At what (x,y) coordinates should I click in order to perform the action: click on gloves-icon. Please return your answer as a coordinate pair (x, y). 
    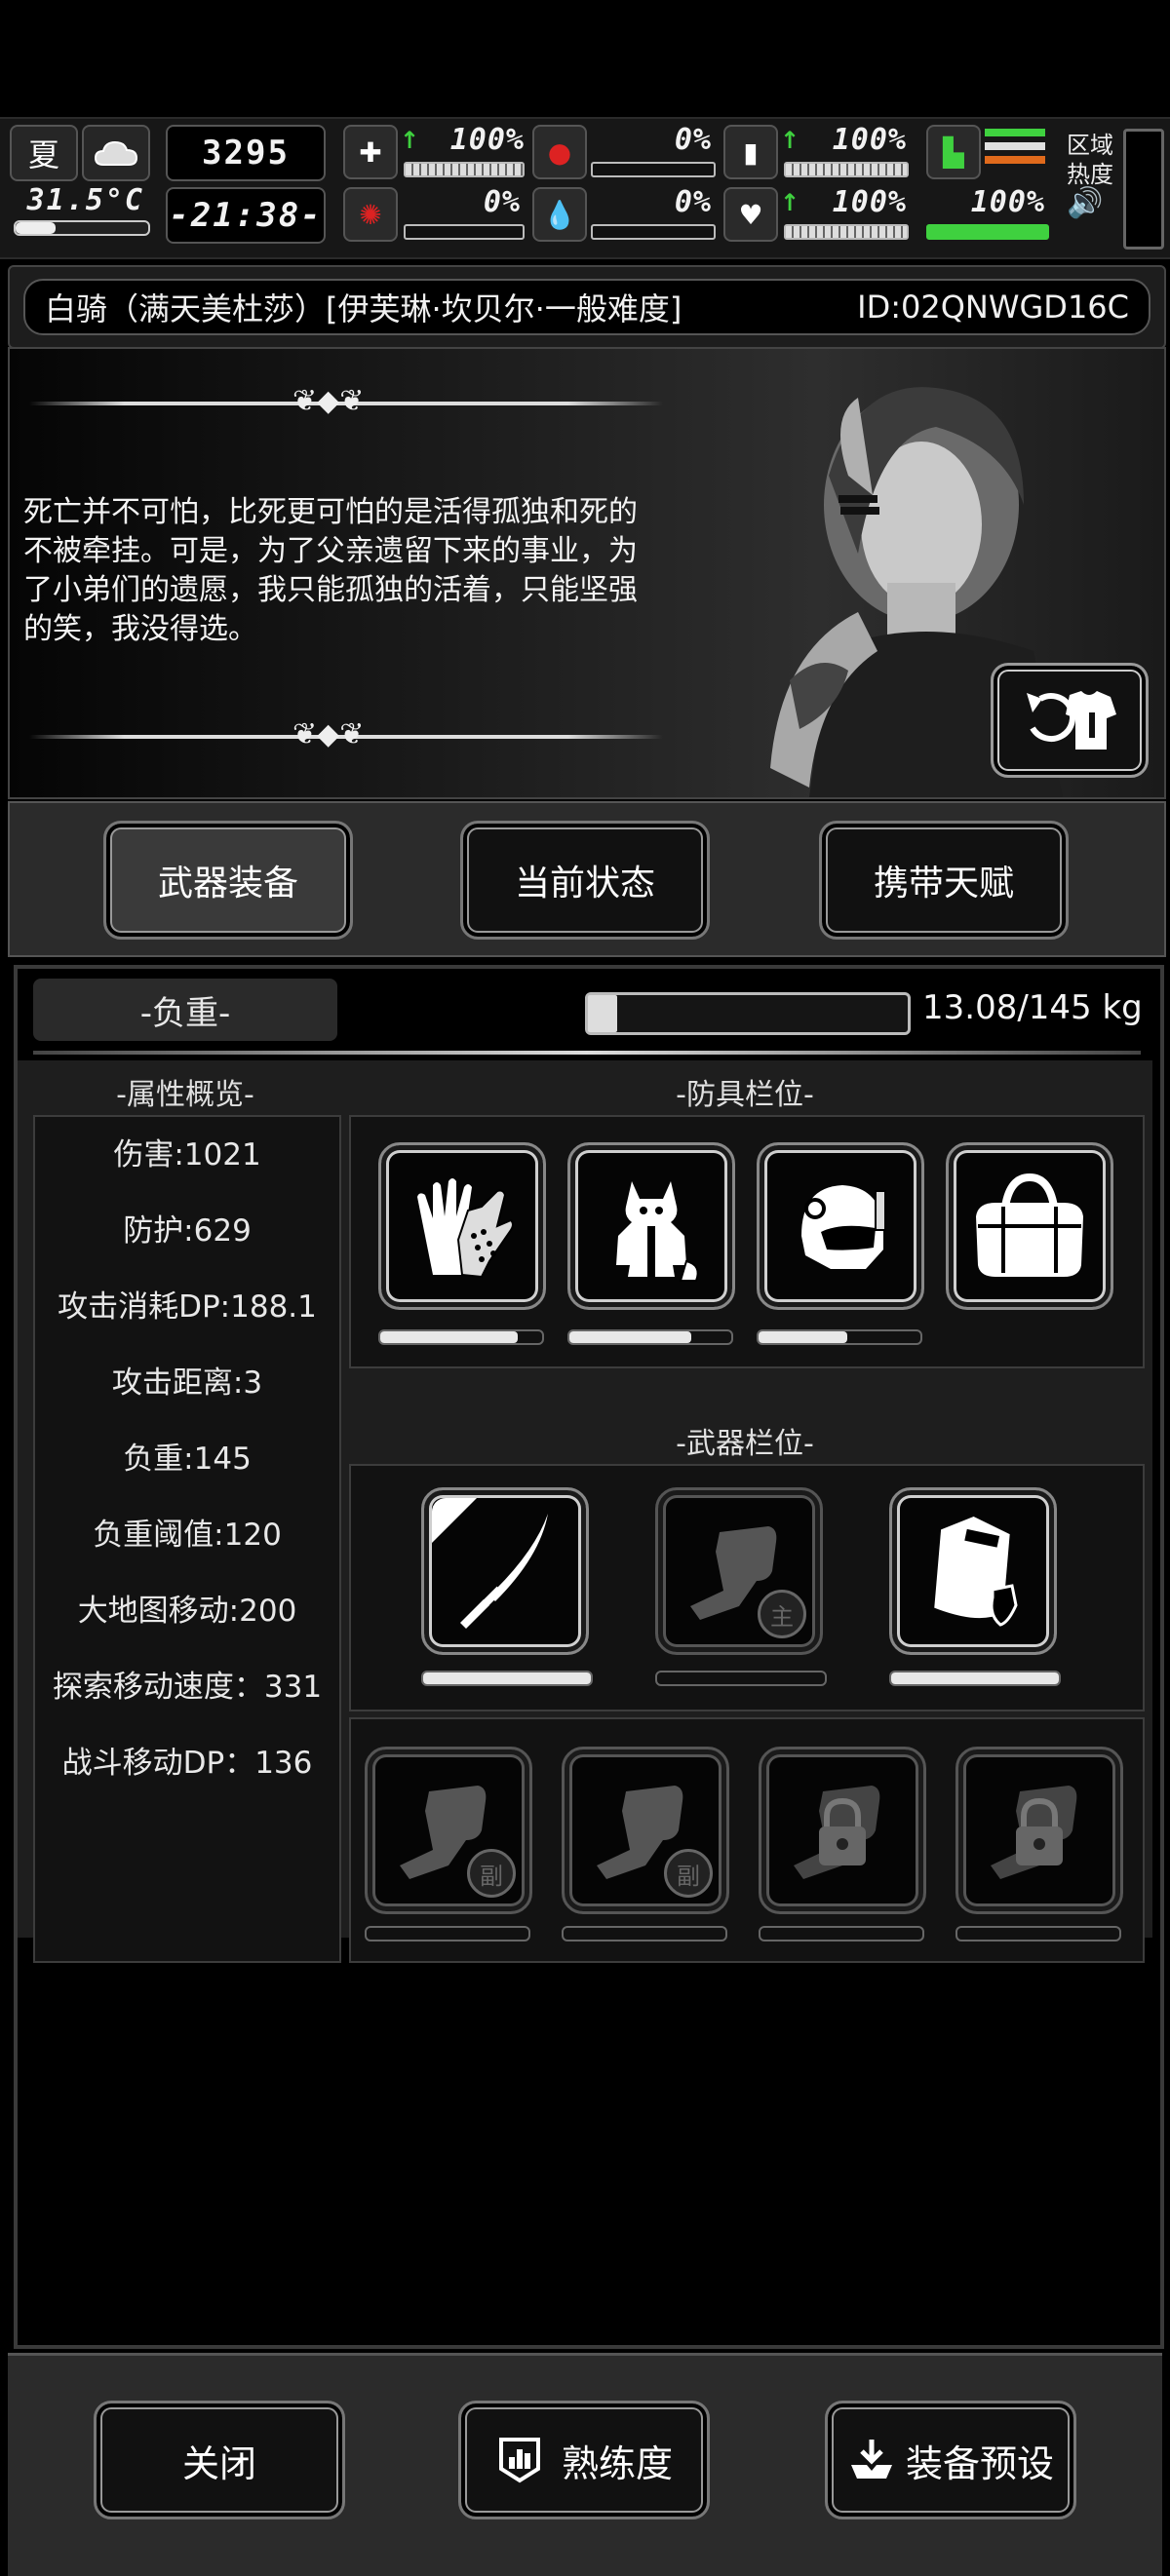
    Looking at the image, I should click on (465, 1228).